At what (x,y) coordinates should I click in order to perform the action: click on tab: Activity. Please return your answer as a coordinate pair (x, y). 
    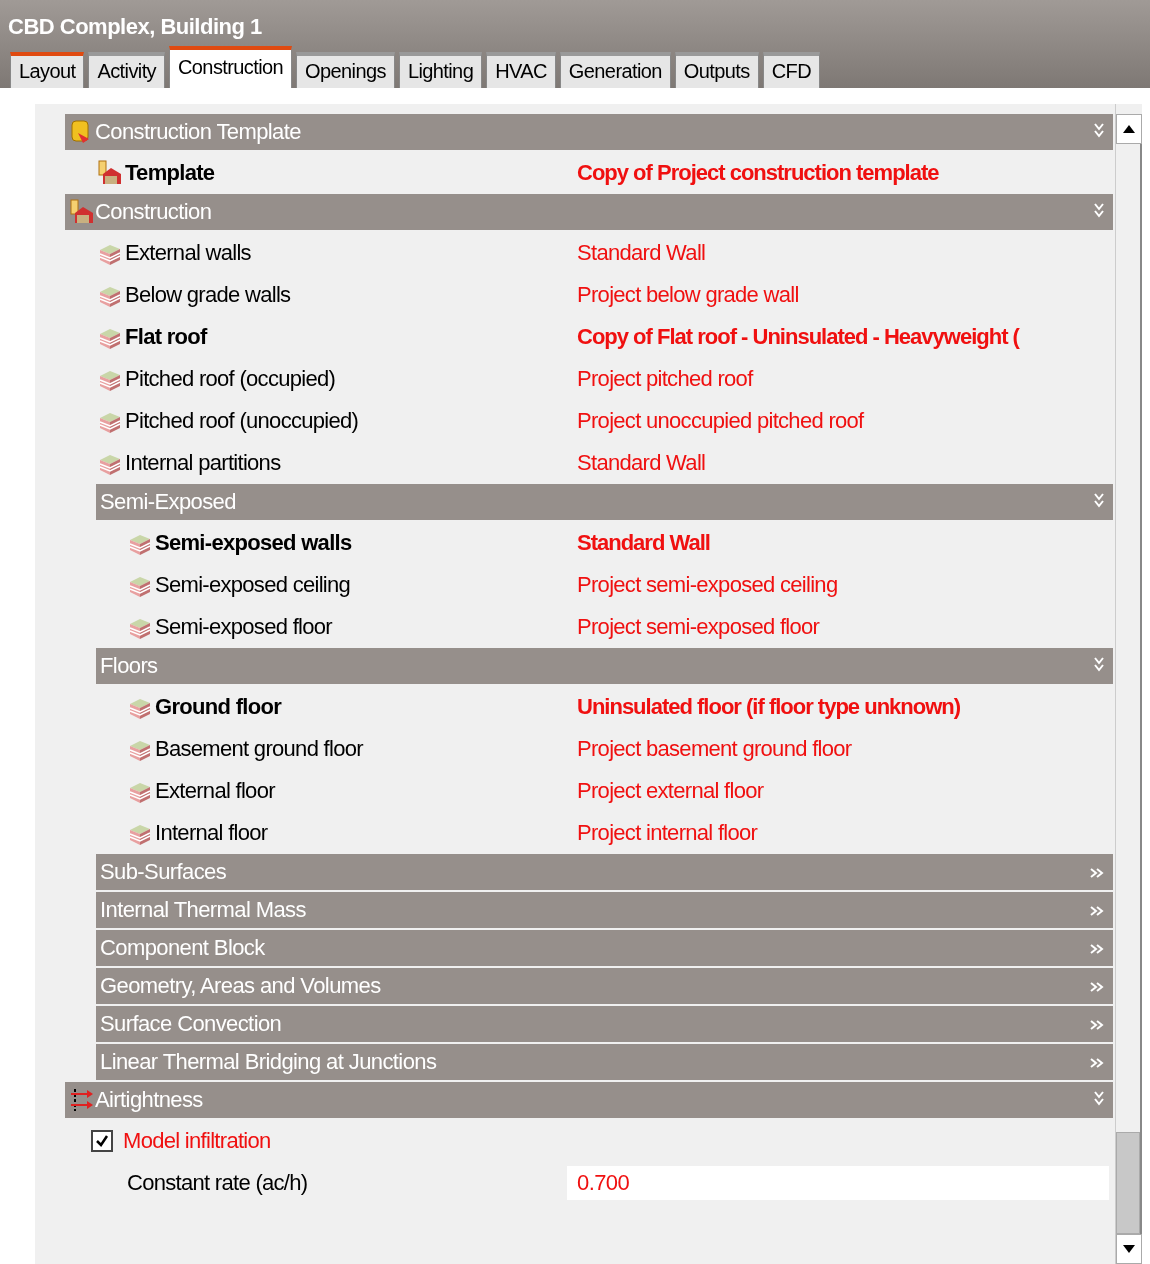
    Looking at the image, I should click on (126, 70).